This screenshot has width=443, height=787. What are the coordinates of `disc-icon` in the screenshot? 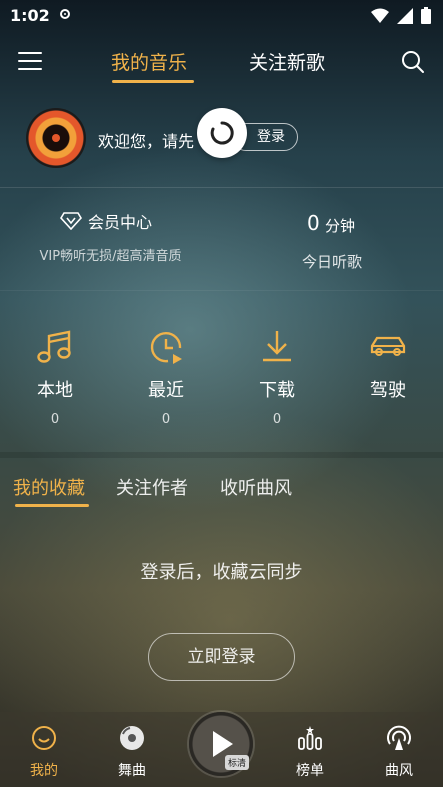 It's located at (132, 738).